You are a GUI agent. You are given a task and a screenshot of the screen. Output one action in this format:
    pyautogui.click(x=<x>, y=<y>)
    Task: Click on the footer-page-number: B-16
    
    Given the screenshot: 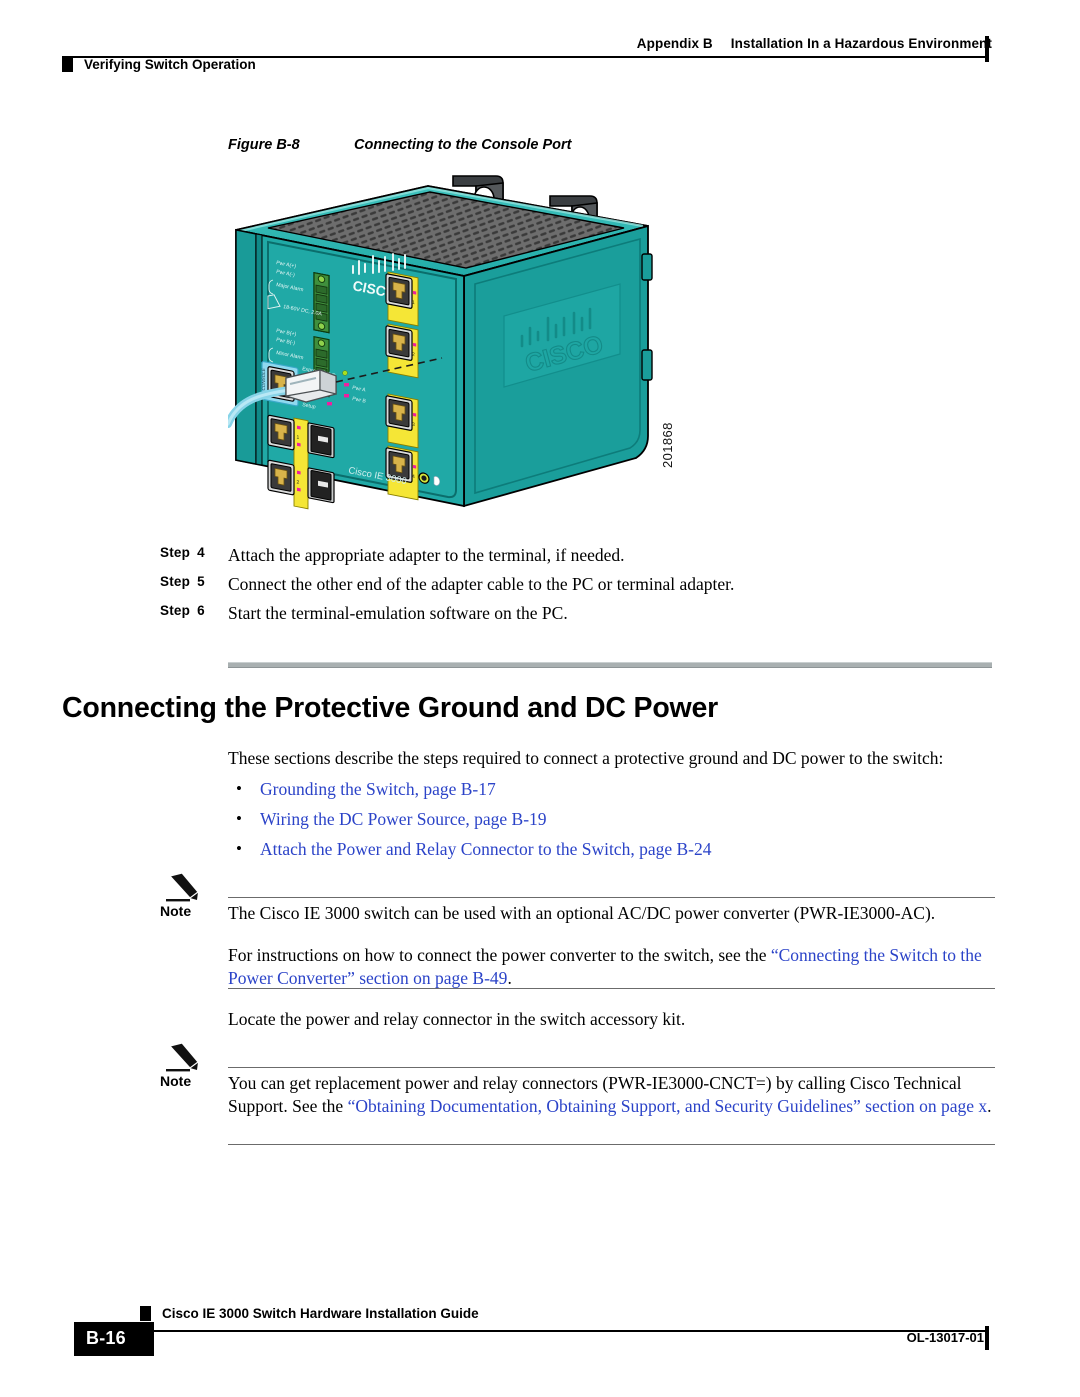 What is the action you would take?
    pyautogui.click(x=106, y=1338)
    